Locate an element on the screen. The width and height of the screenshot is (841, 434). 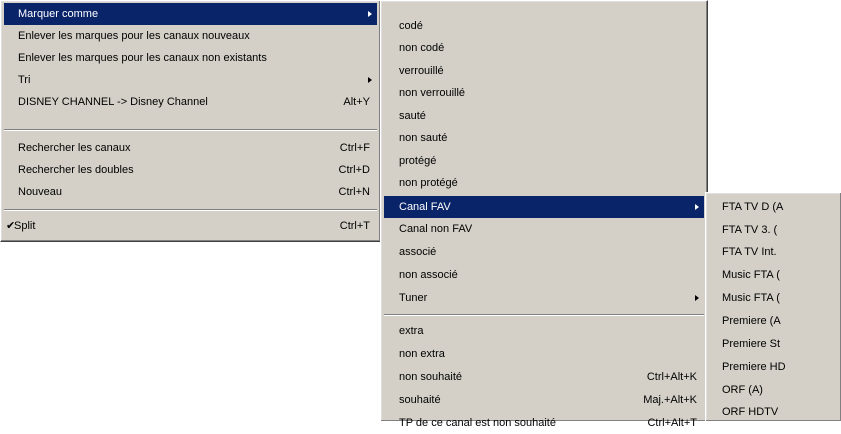
menu-item-fav-list: Premiere St is located at coordinates (773, 344).